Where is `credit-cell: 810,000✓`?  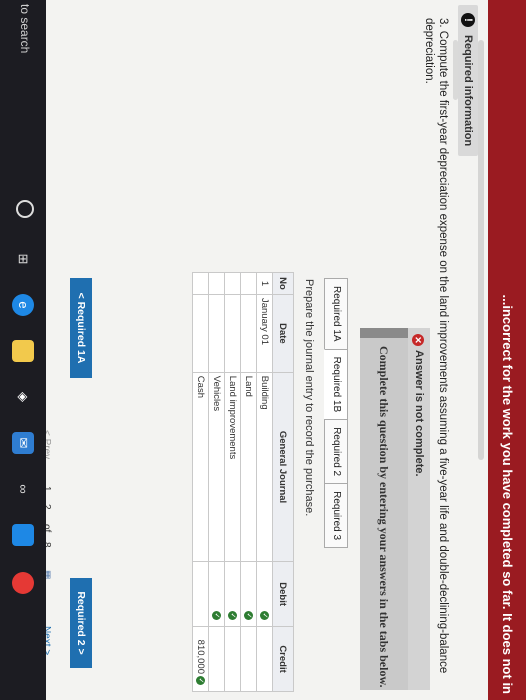 credit-cell: 810,000✓ is located at coordinates (200, 659).